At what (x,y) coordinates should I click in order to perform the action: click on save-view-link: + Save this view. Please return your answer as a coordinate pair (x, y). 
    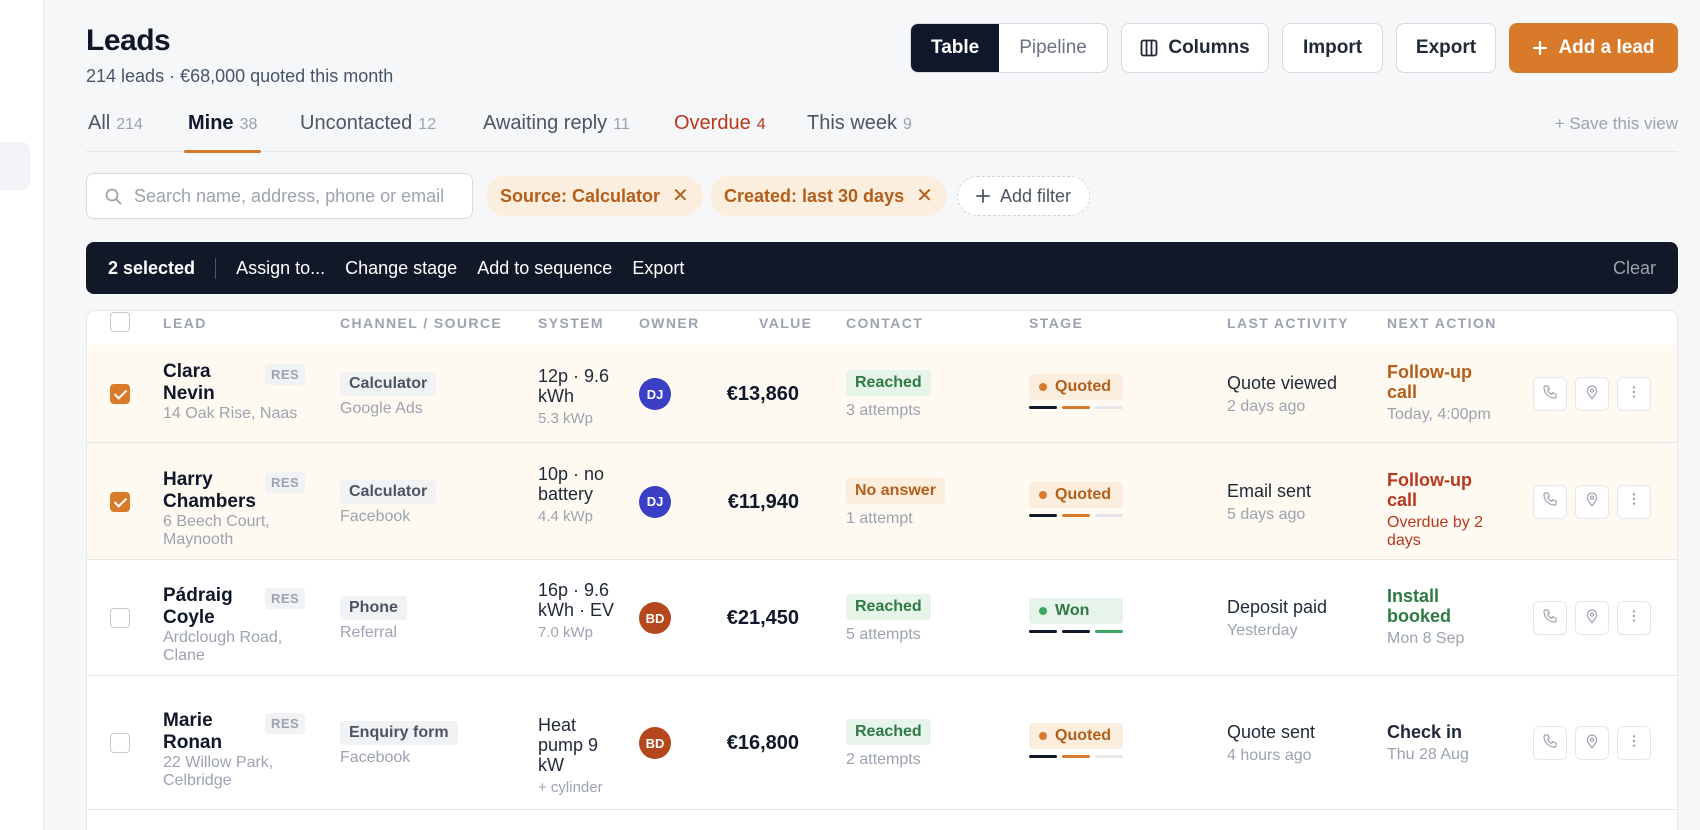
    Looking at the image, I should click on (1616, 124).